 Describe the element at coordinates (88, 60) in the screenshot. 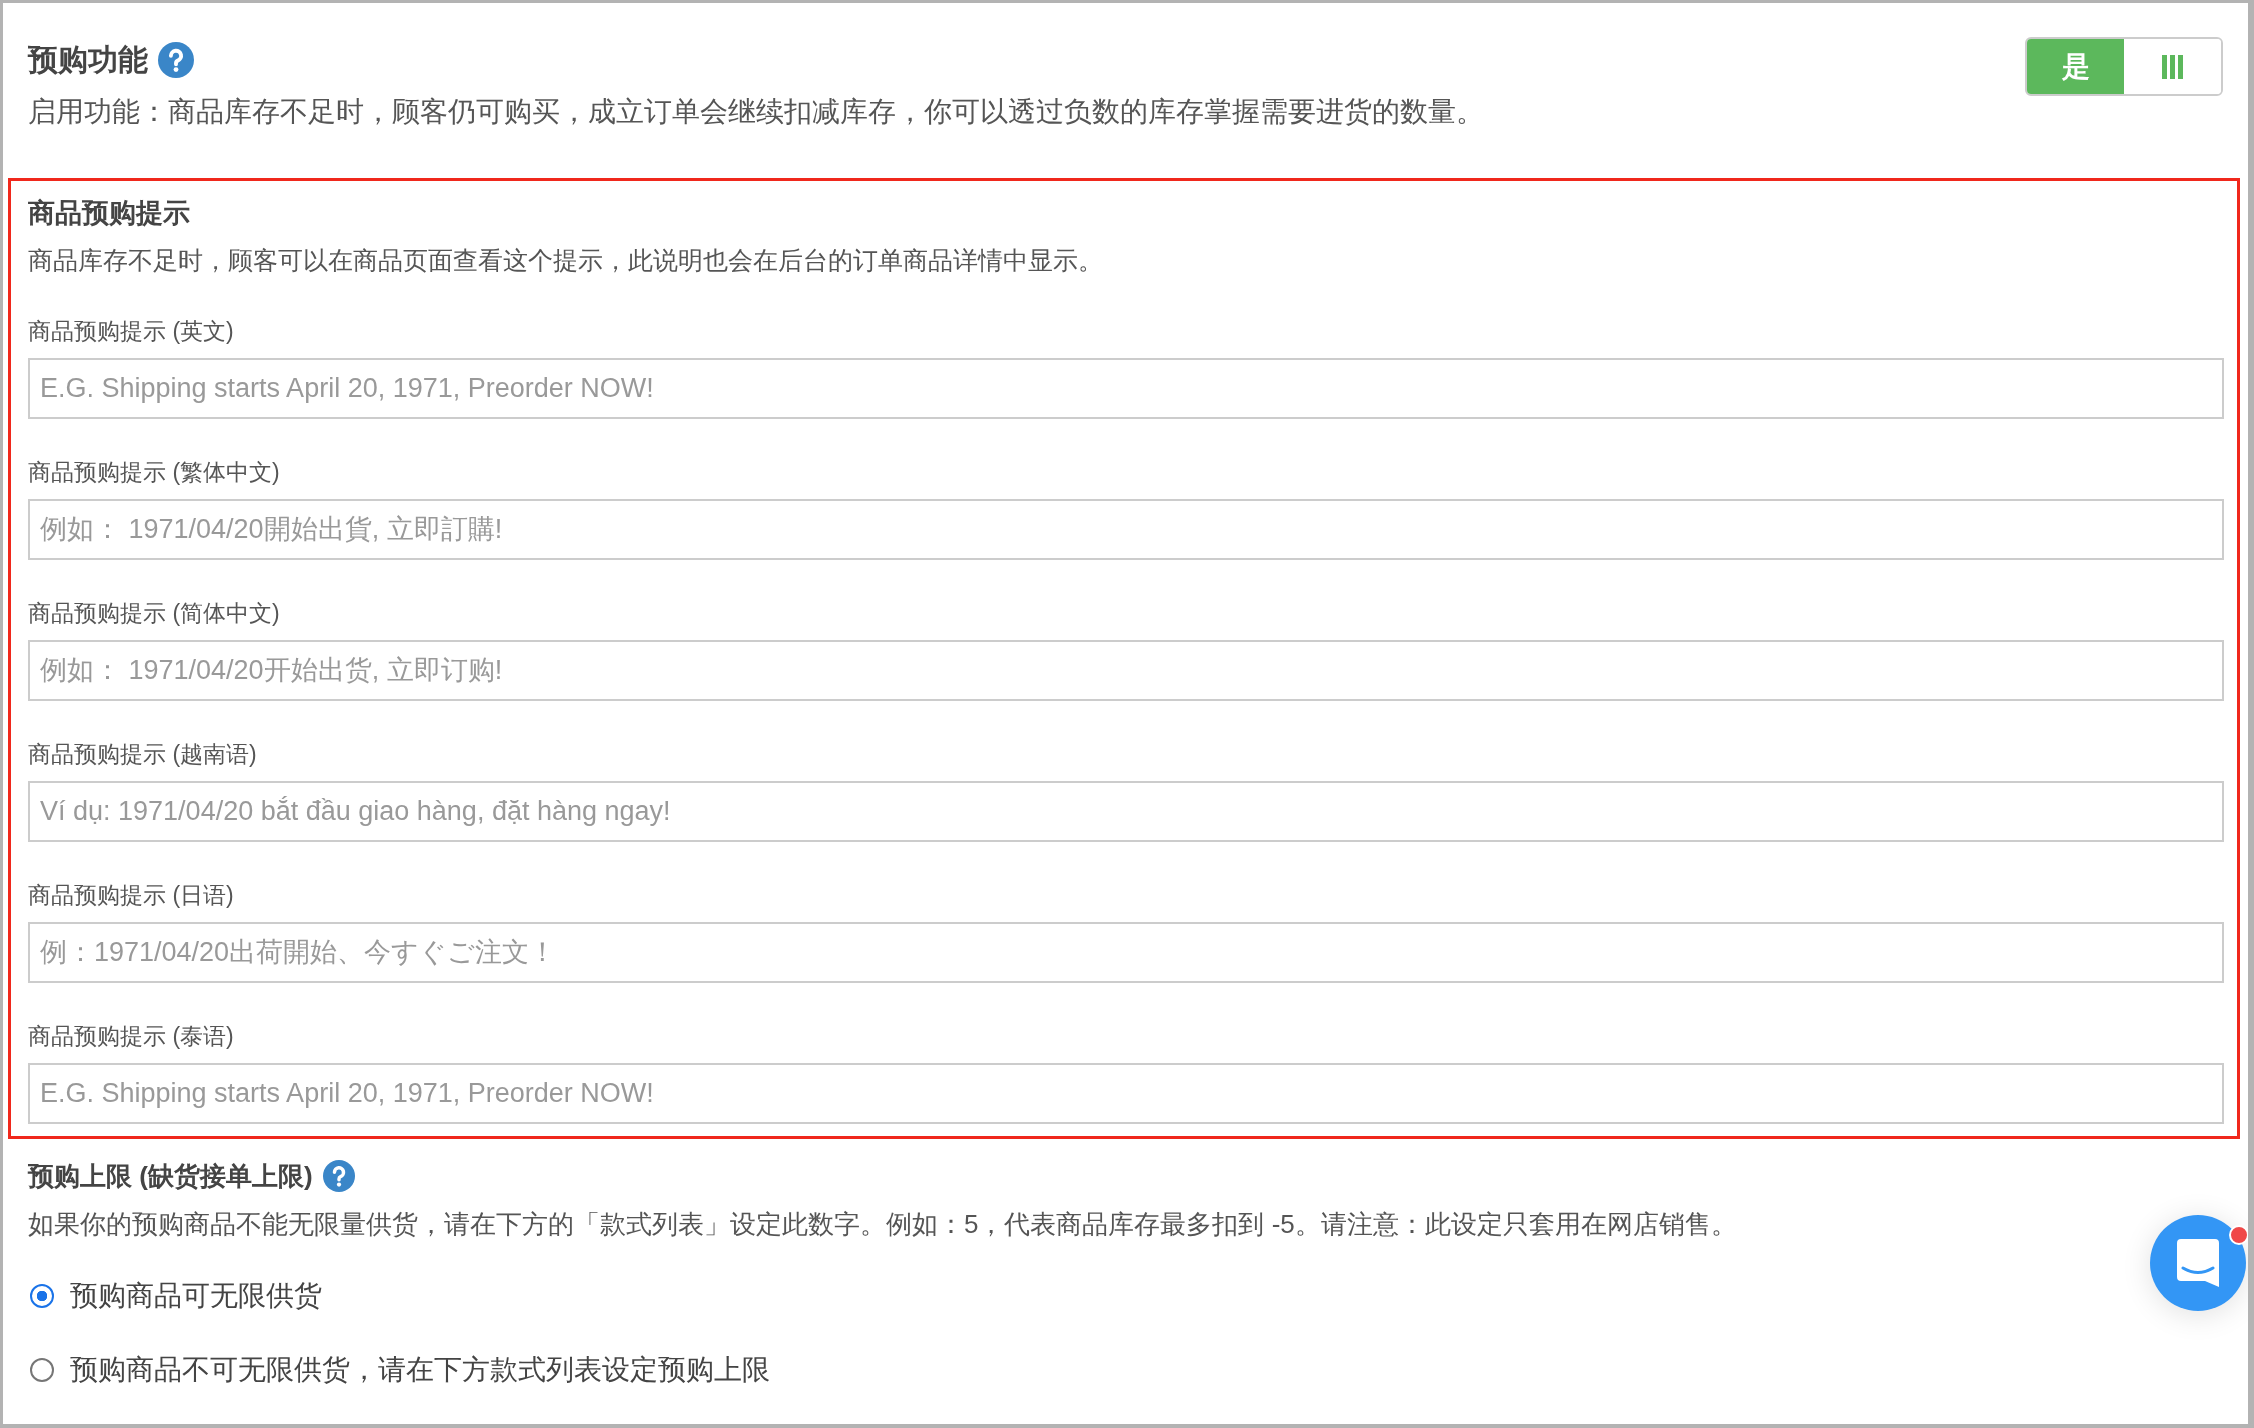

I see `section-title: 预购功能` at that location.